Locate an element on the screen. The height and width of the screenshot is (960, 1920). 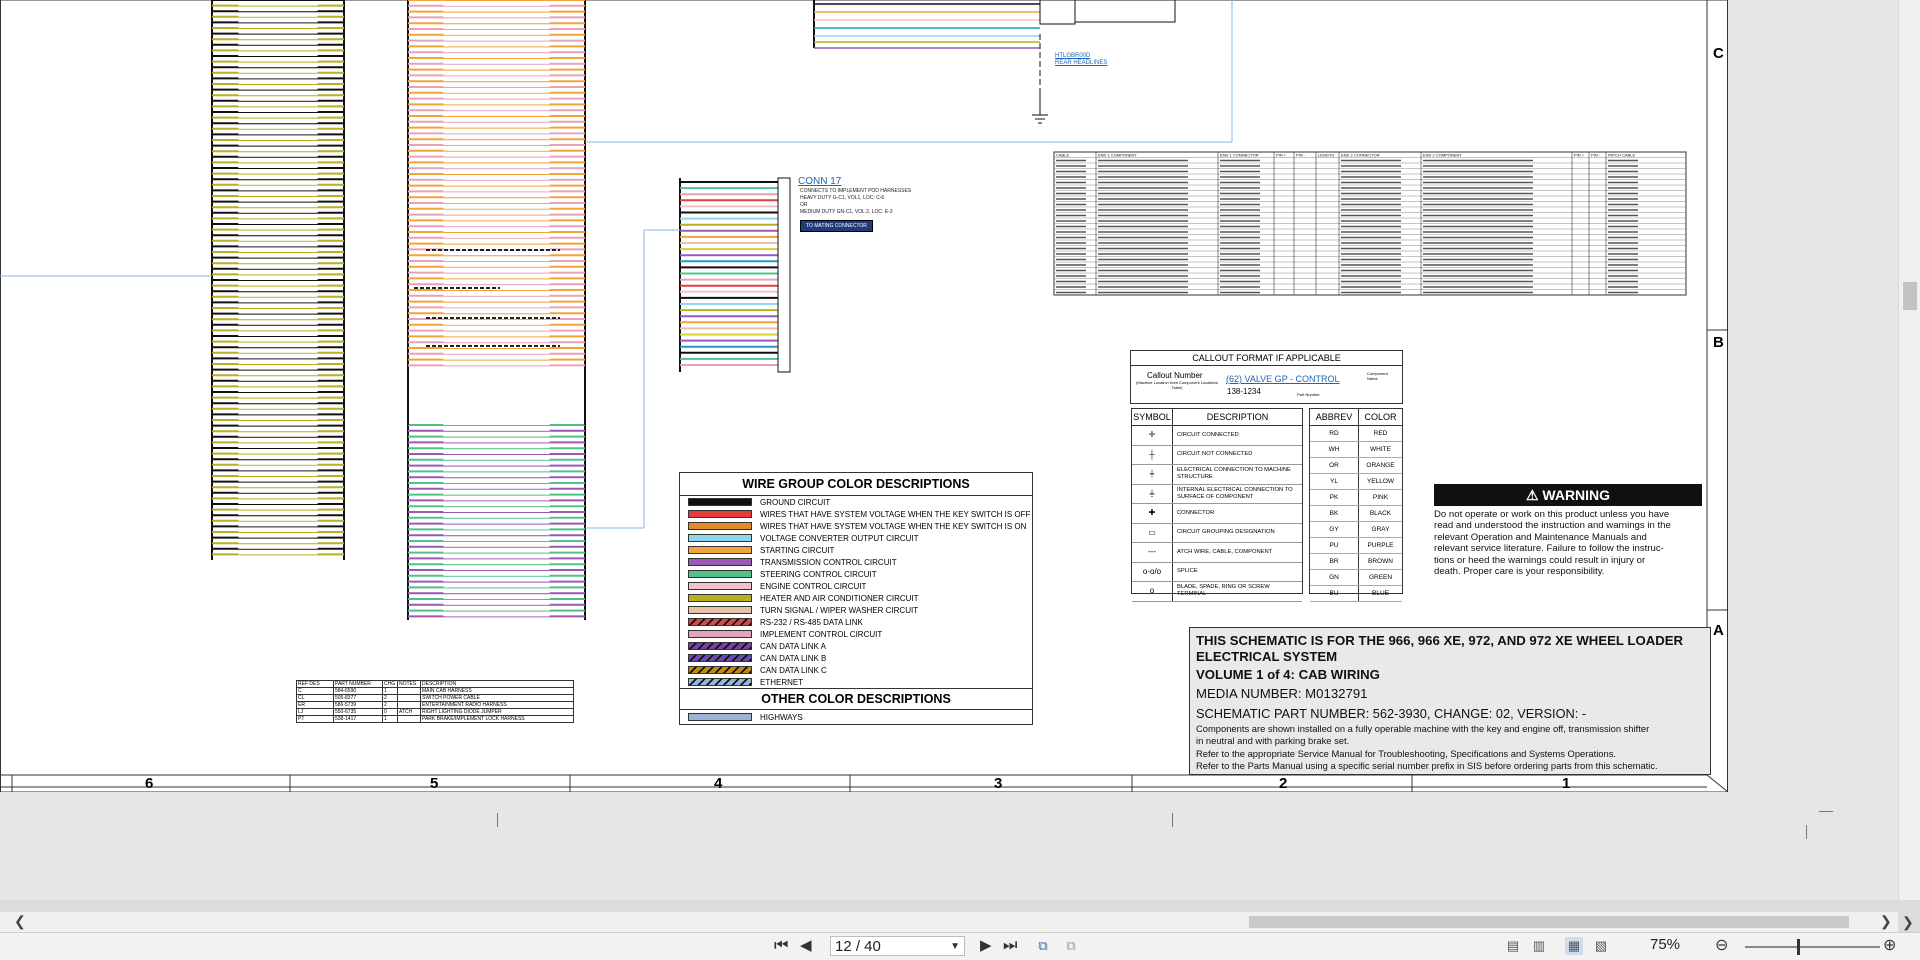
reftable-cell: C is located at coordinates (315, 691).